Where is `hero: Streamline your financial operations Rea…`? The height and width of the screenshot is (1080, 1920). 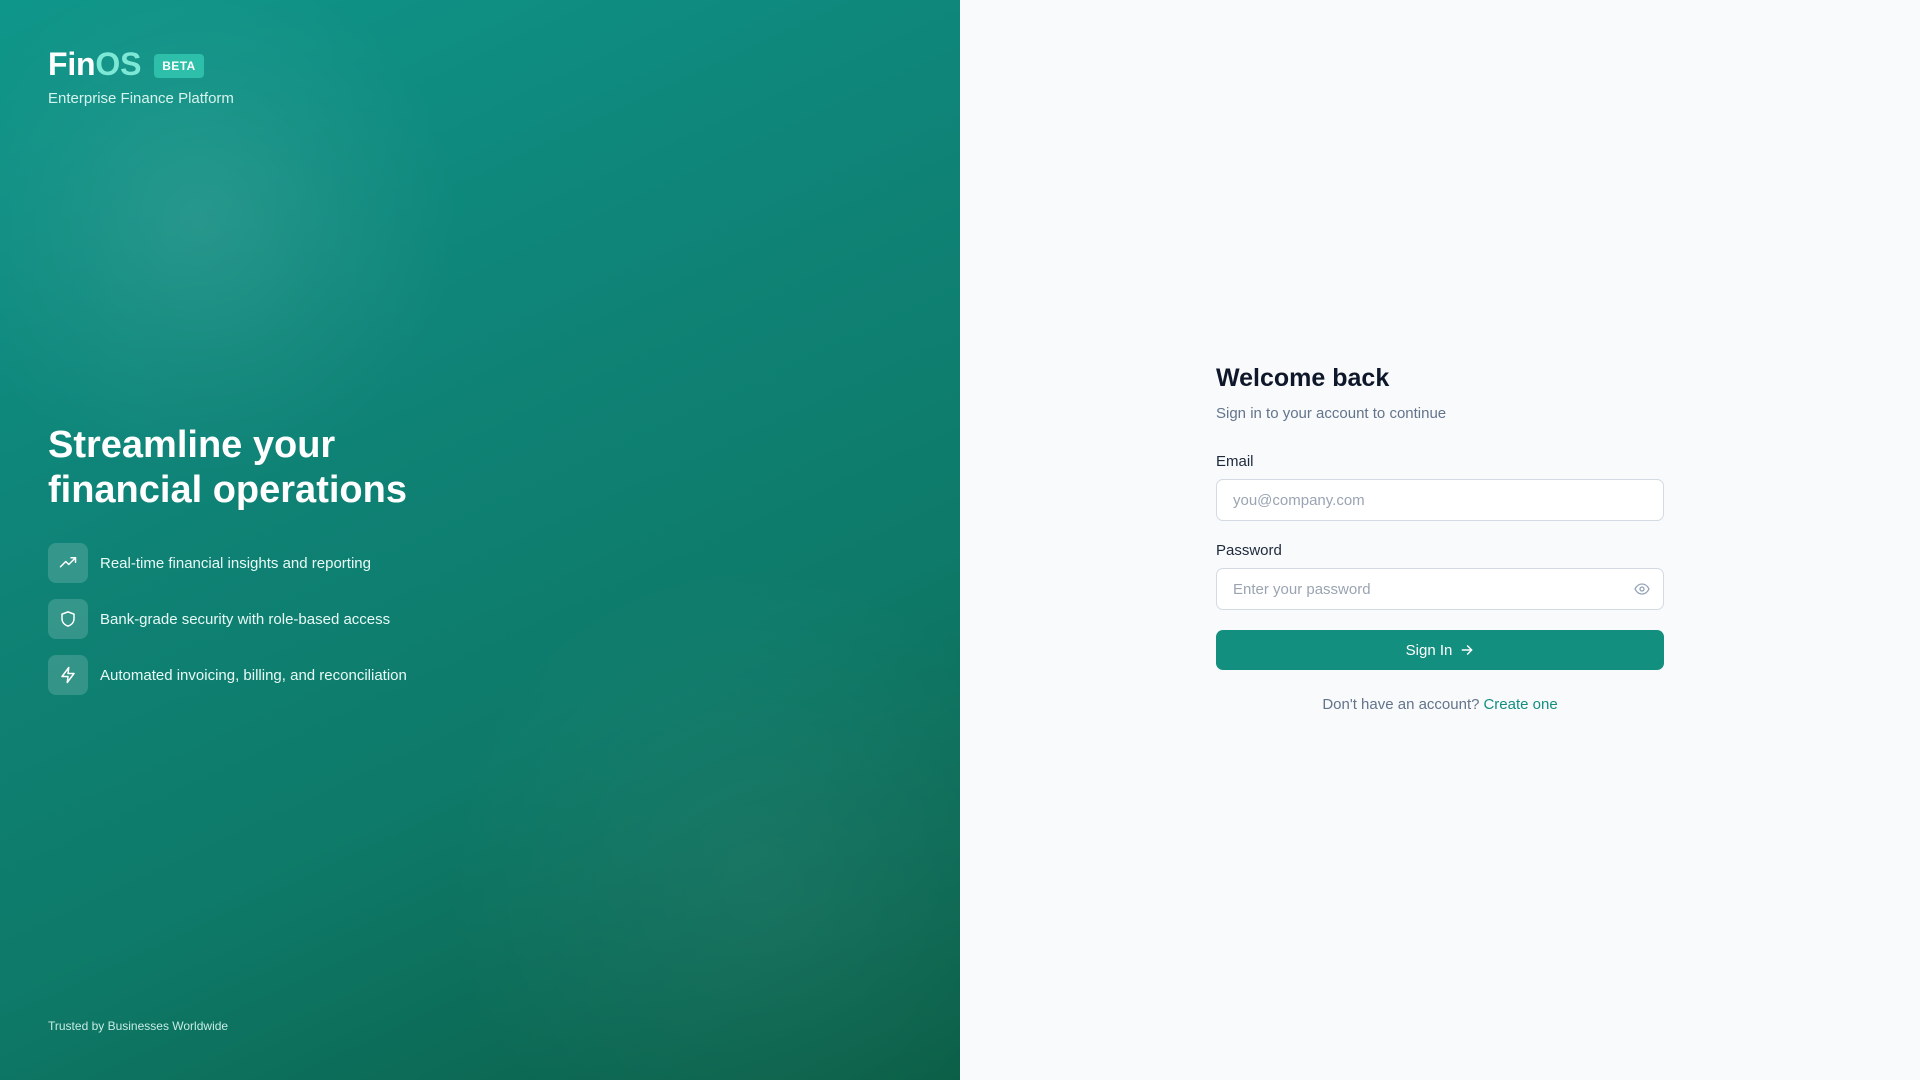
hero: Streamline your financial operations Rea… is located at coordinates (248, 567).